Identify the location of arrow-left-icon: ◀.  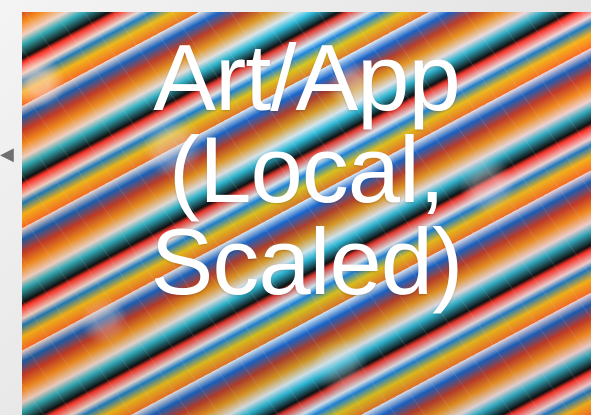
(7, 154).